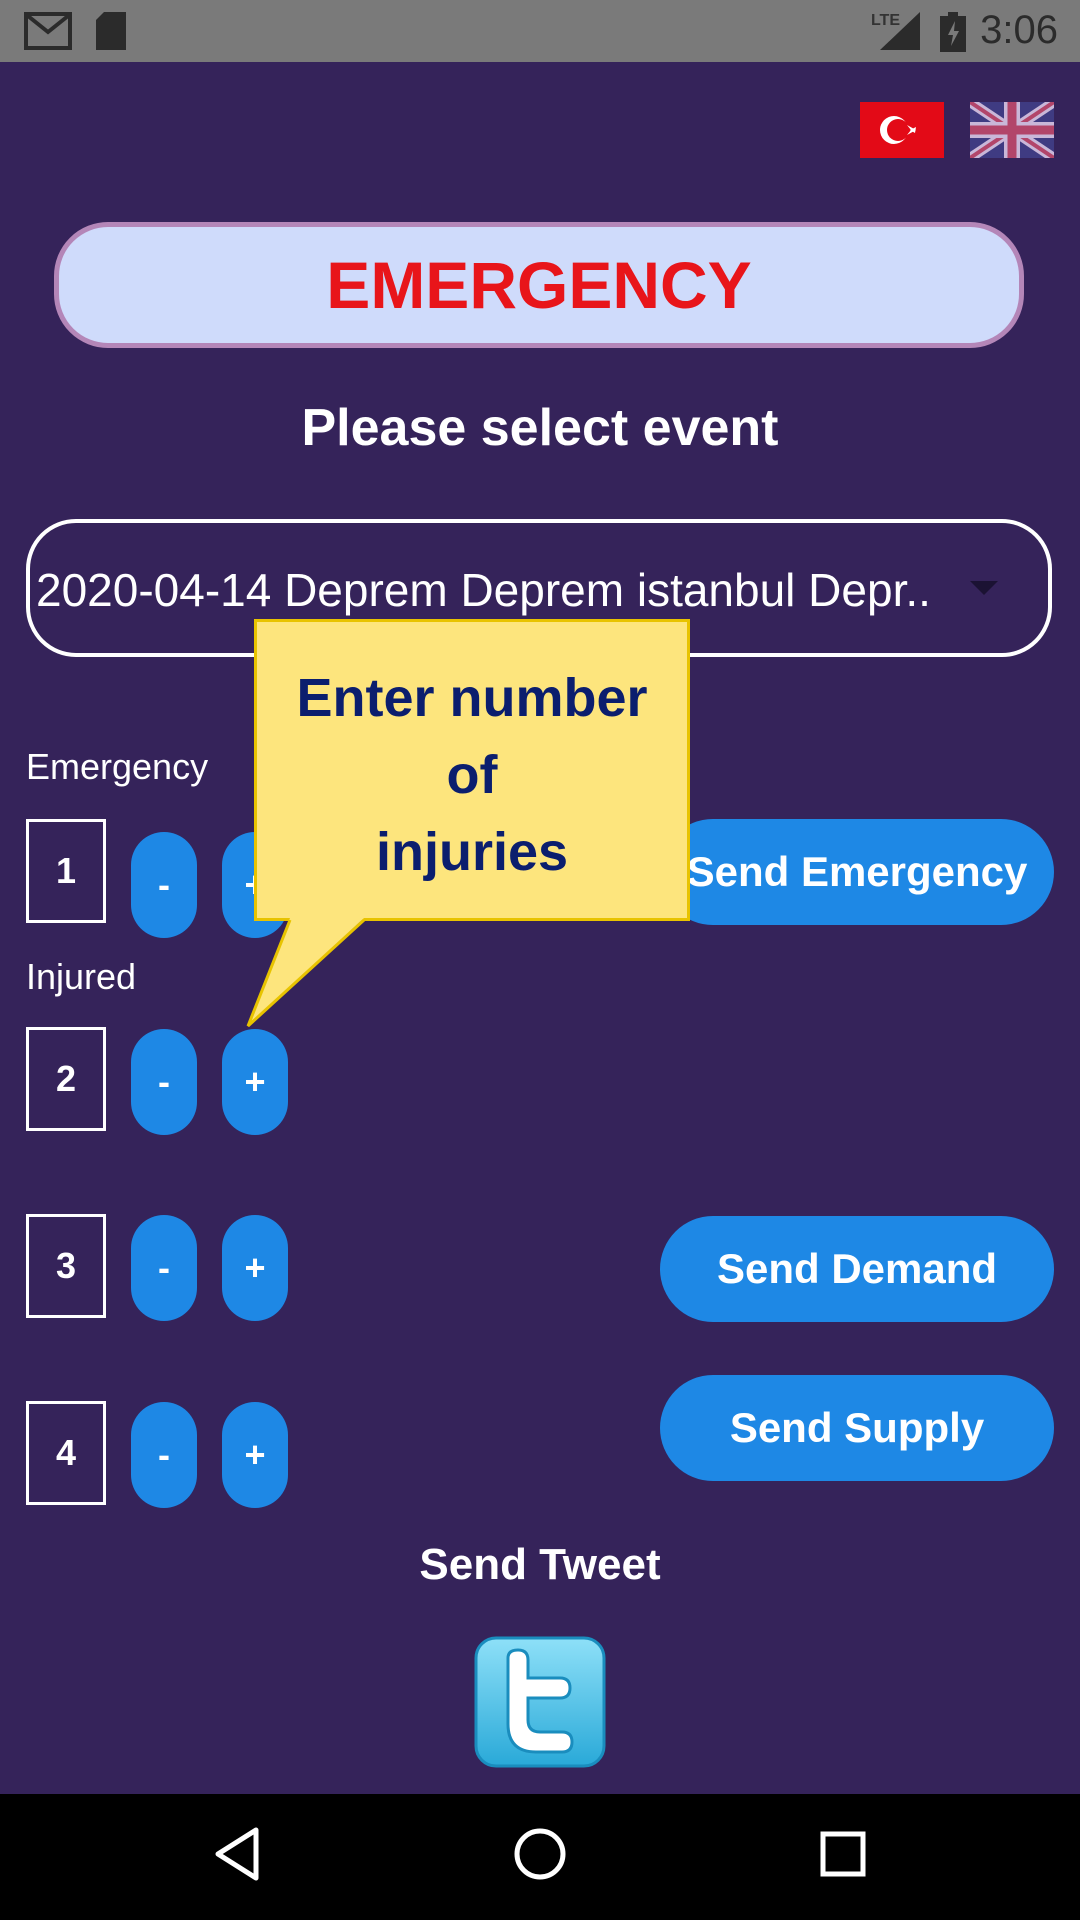  I want to click on tooltip-line-3: injuries, so click(472, 852).